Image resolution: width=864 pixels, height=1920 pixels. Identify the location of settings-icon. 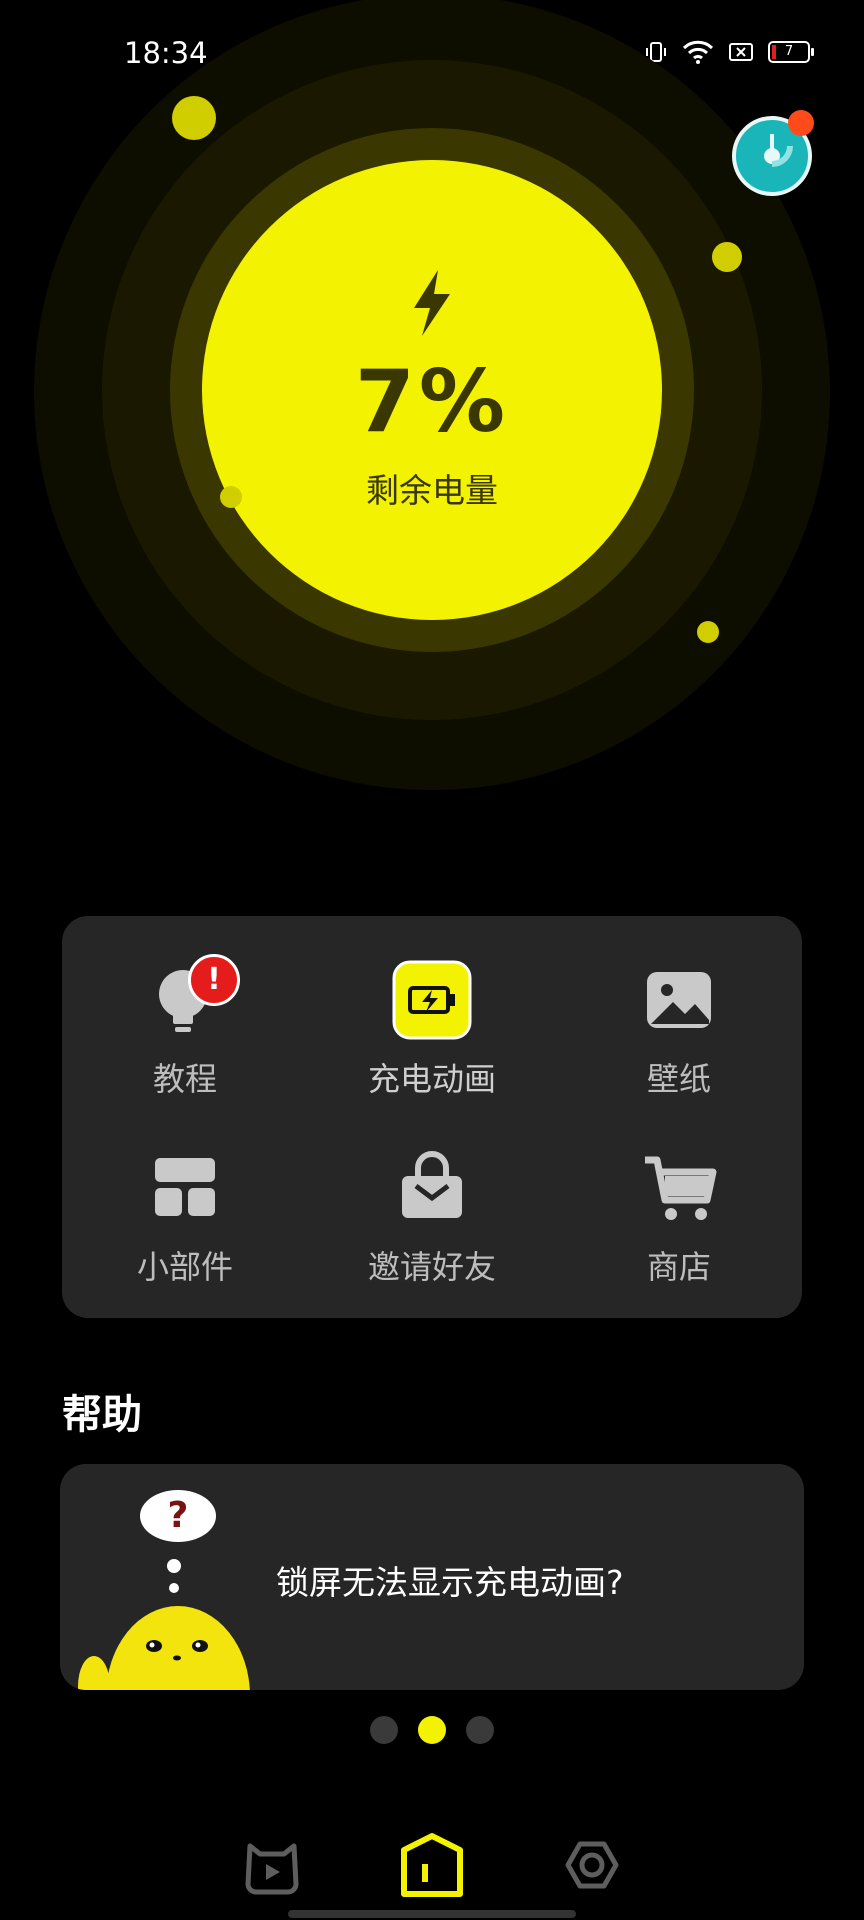
(592, 1865).